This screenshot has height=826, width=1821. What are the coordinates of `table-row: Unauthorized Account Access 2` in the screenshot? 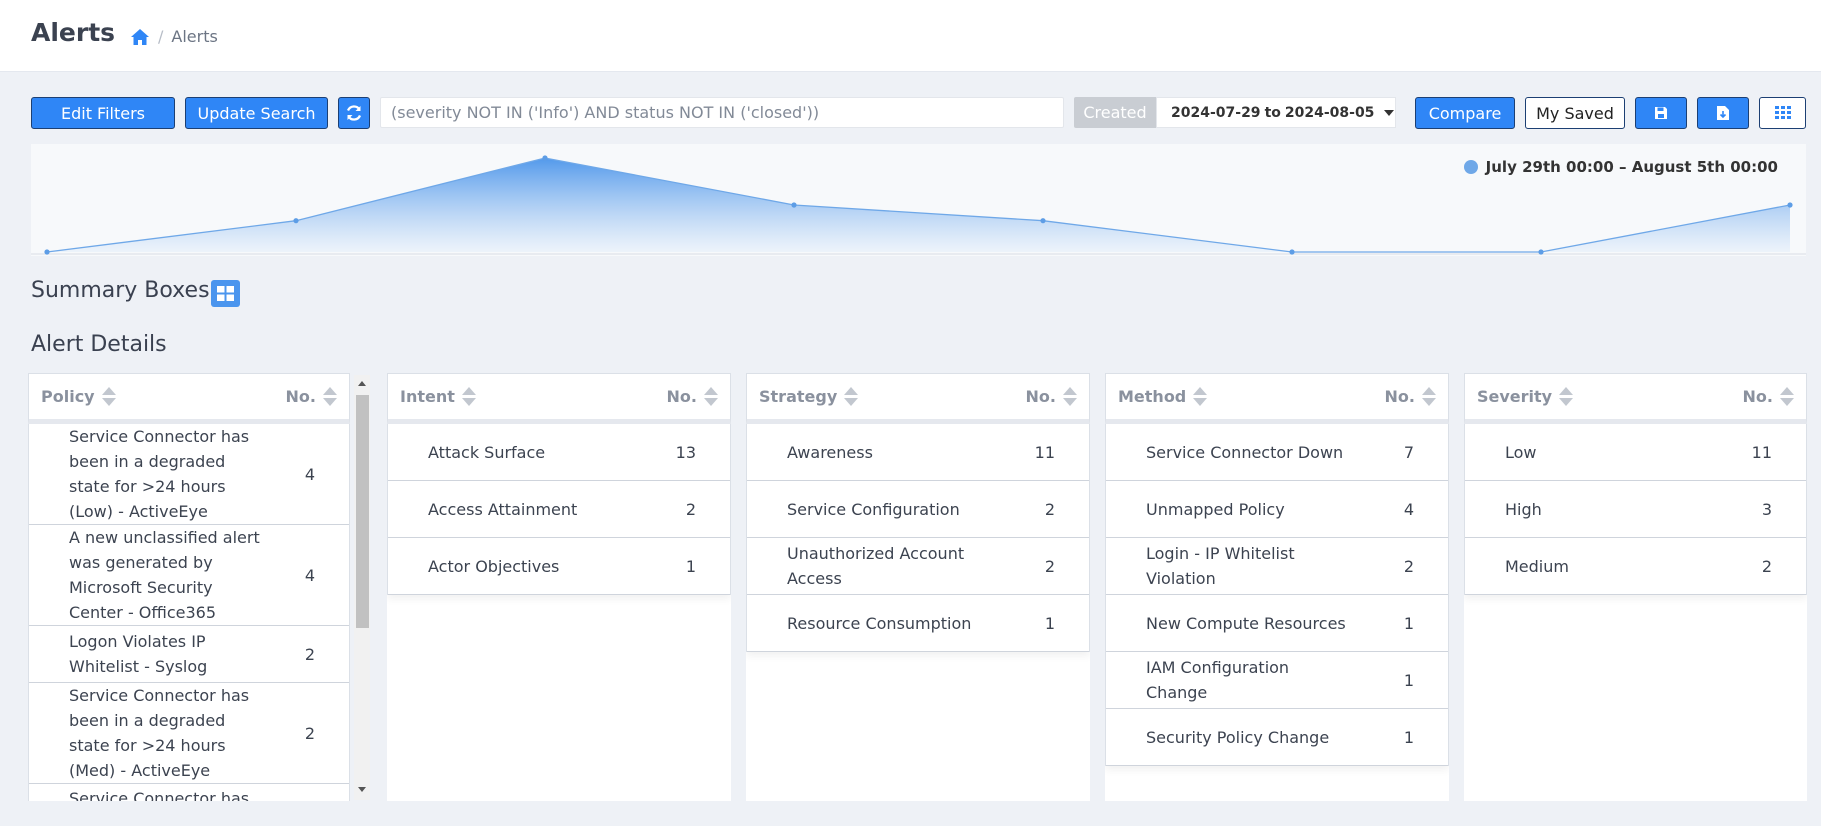 It's located at (918, 566).